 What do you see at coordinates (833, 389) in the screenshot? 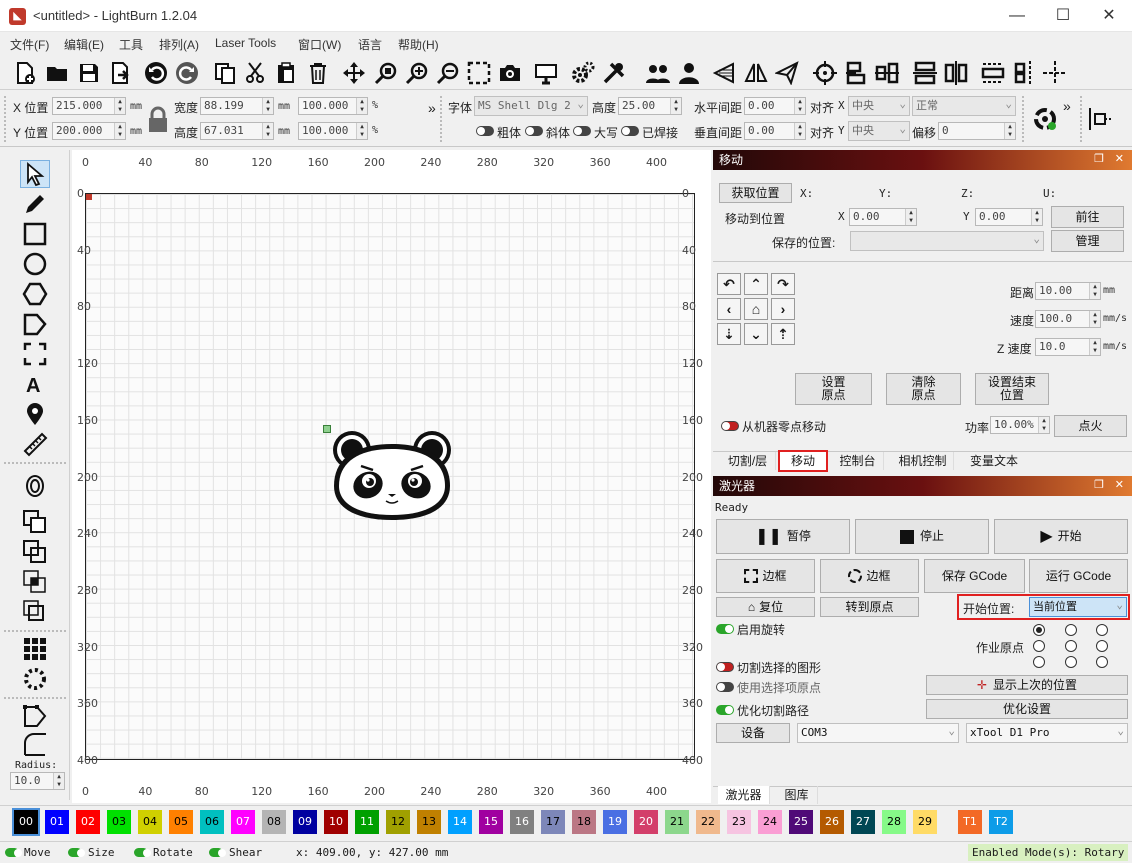
I see `set-origin-button: 设置 原点` at bounding box center [833, 389].